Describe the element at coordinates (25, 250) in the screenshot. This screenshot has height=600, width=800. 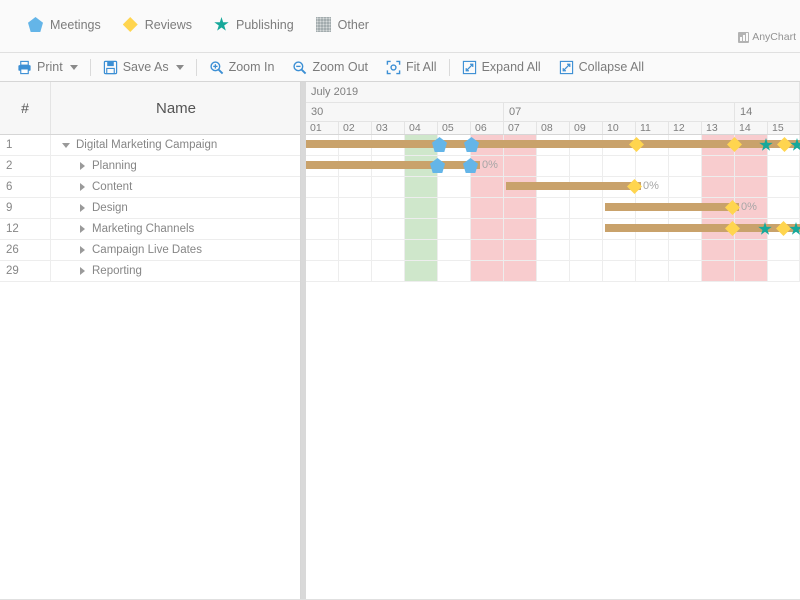
I see `row-index: 26` at that location.